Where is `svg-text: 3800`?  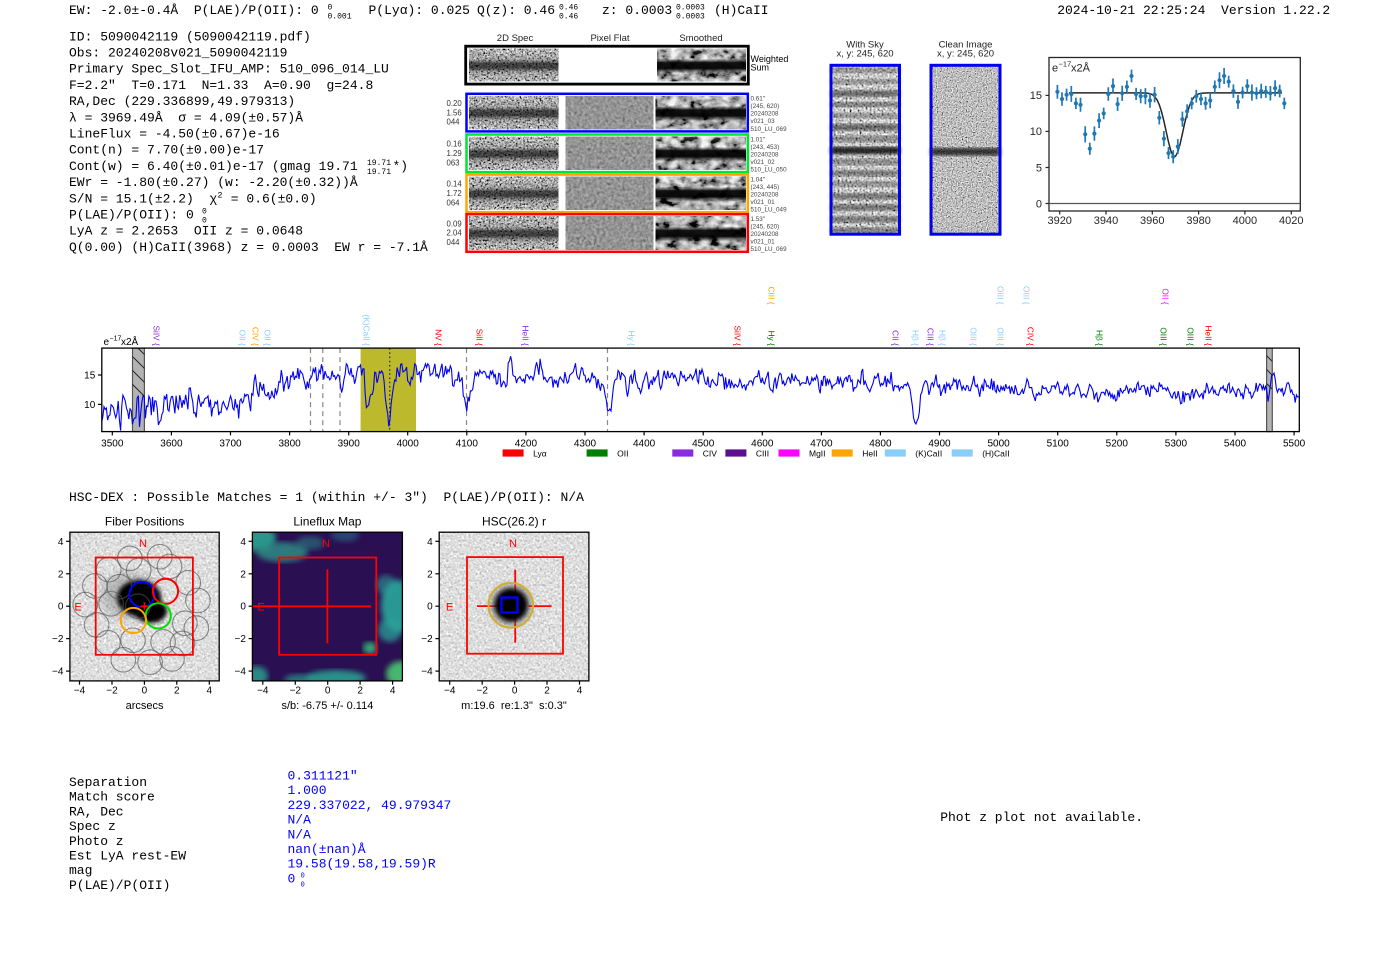 svg-text: 3800 is located at coordinates (289, 444).